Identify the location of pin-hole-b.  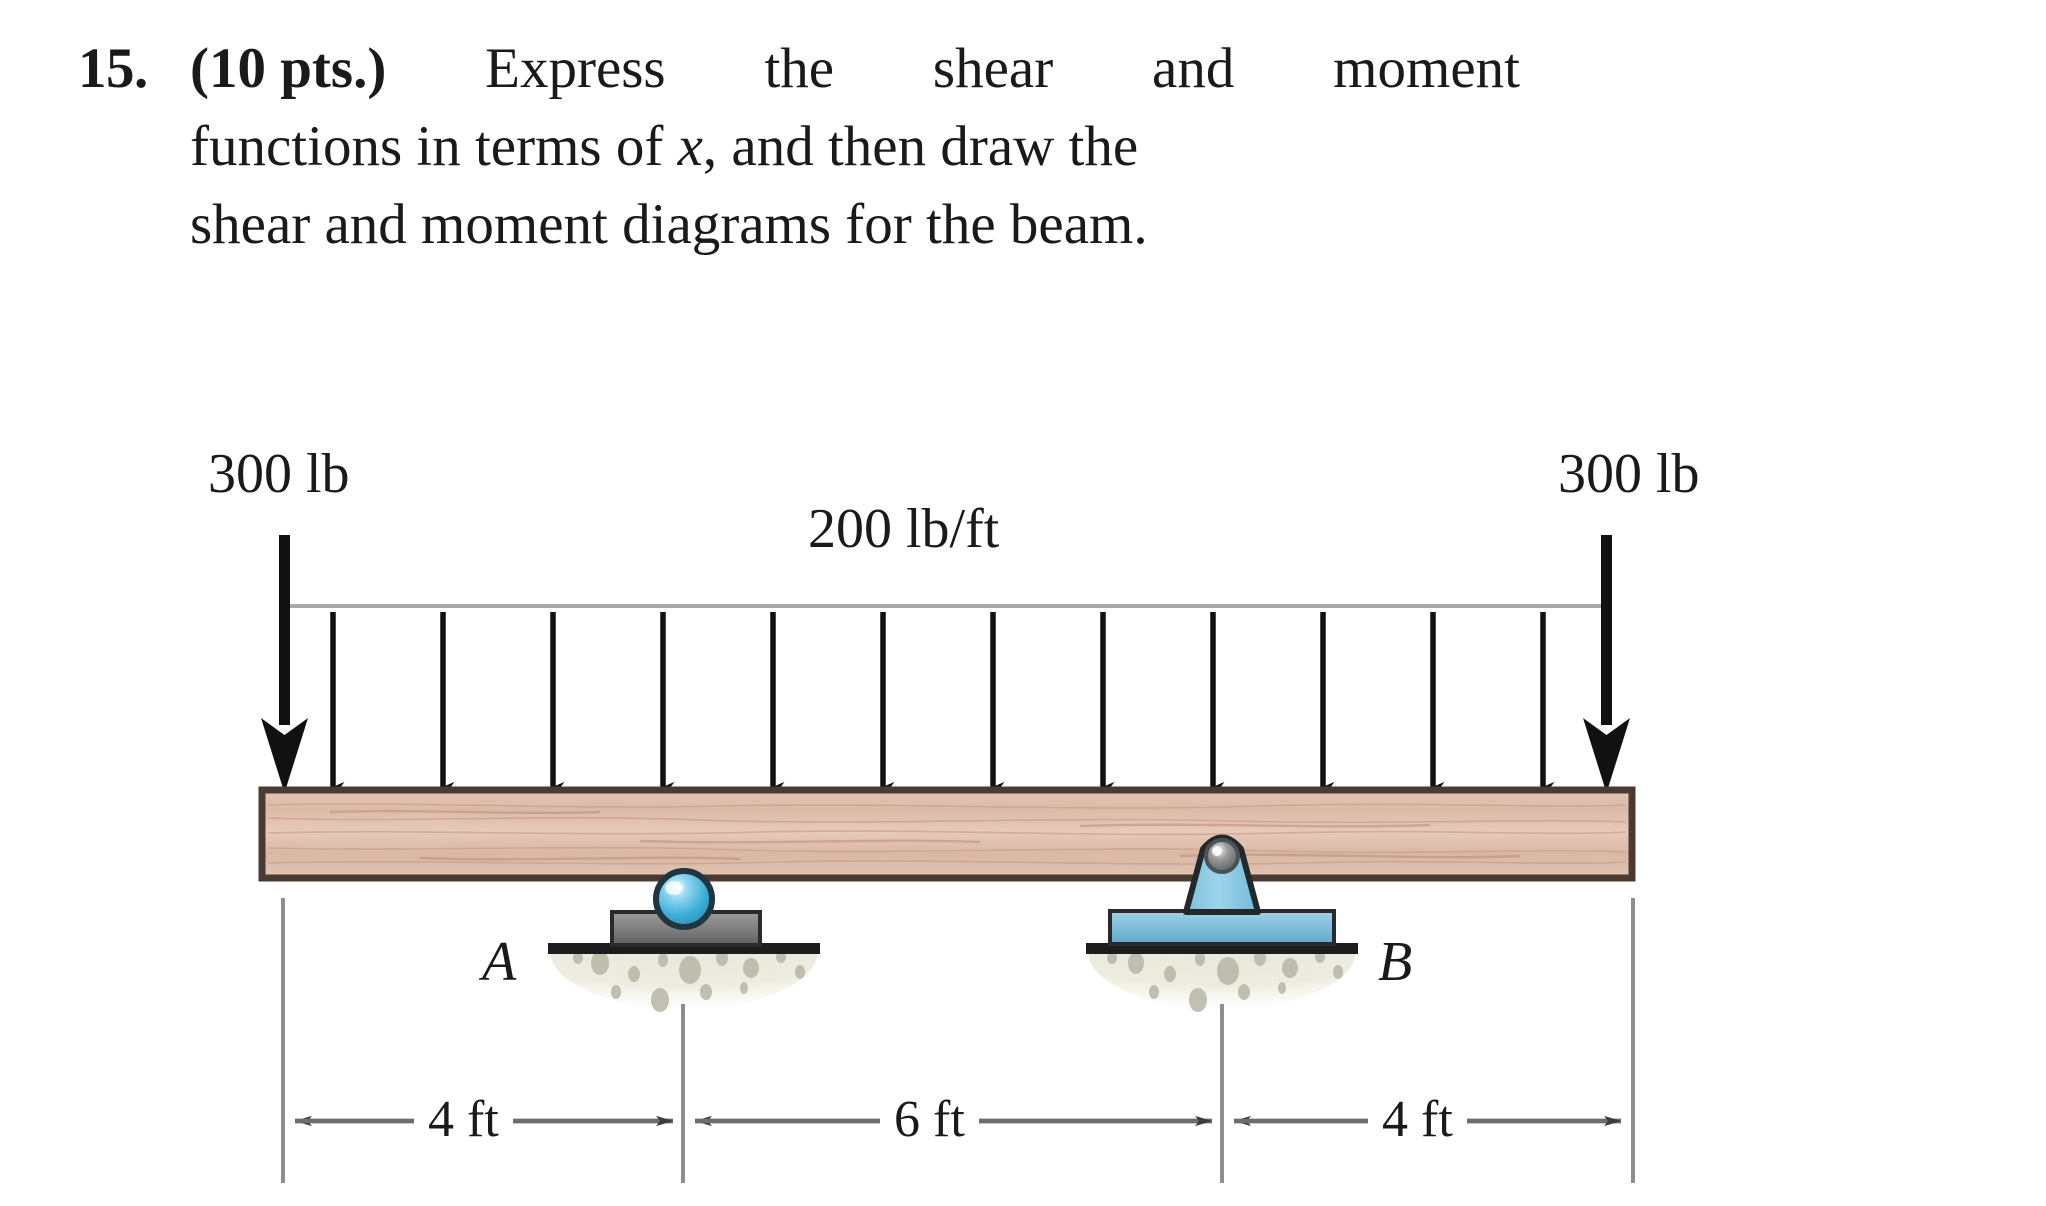
(1222, 856).